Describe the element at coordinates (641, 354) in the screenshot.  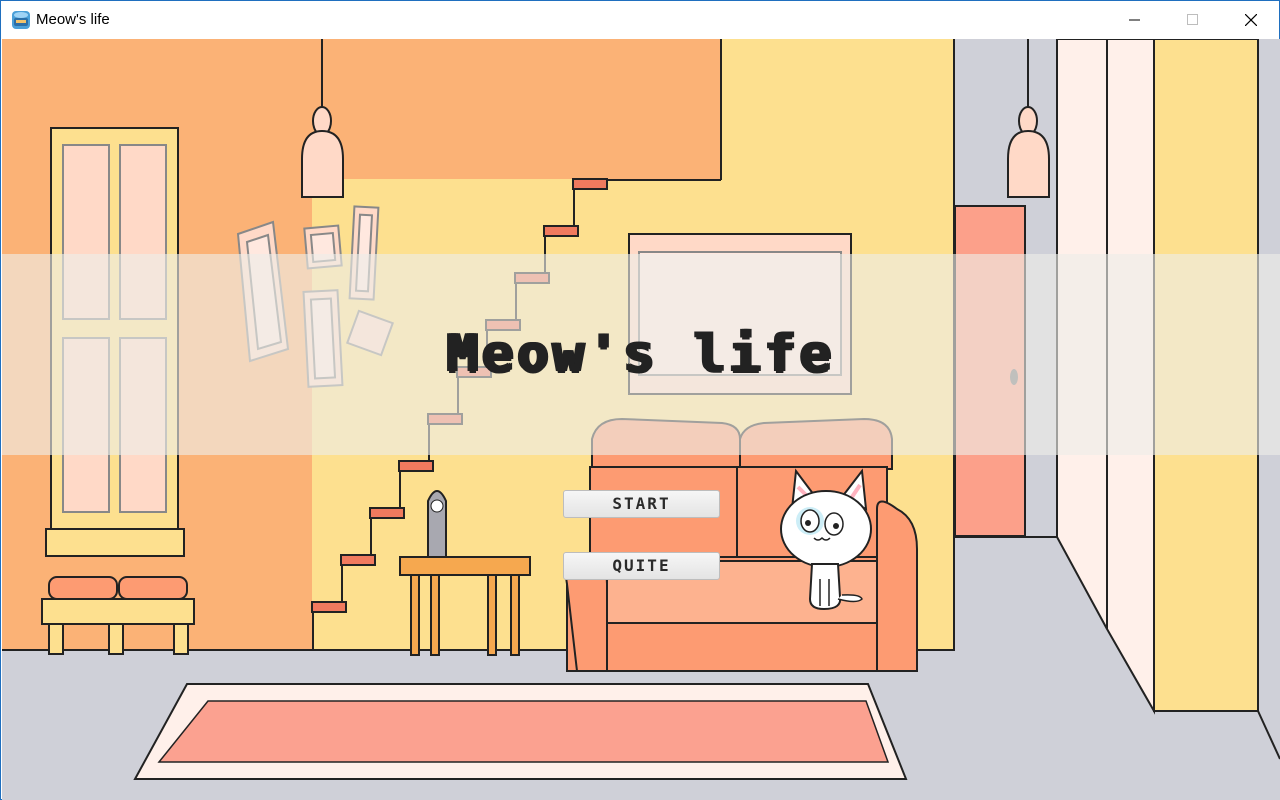
I see `game-title: Meow's life` at that location.